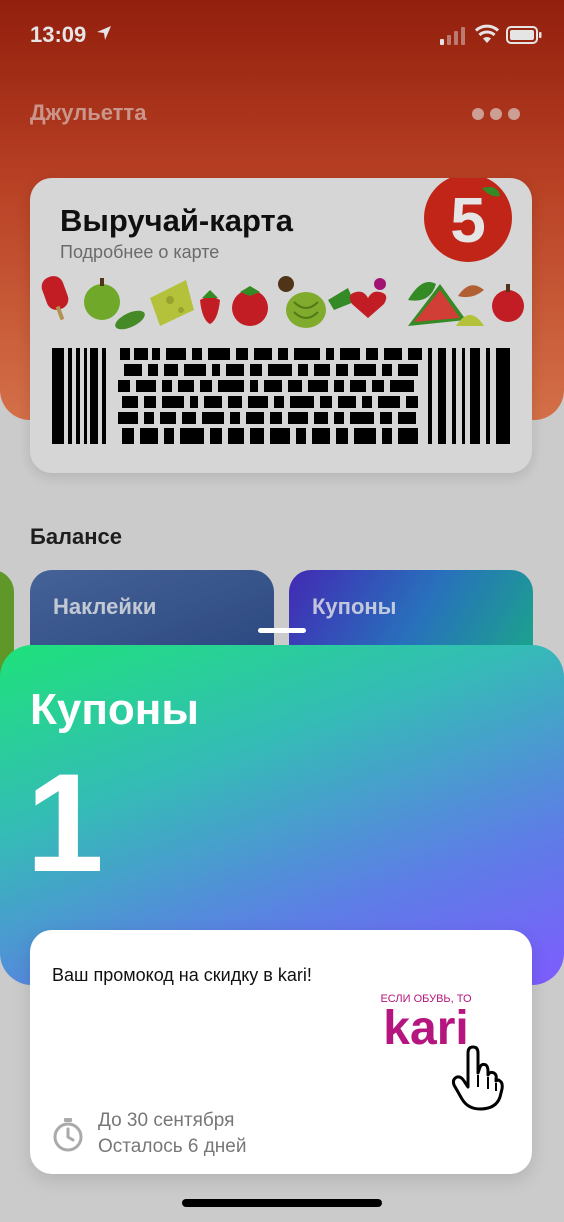 Image resolution: width=564 pixels, height=1222 pixels. I want to click on kari-logo: ЕСЛИ ОБУВЬ, ТО kari, so click(426, 1022).